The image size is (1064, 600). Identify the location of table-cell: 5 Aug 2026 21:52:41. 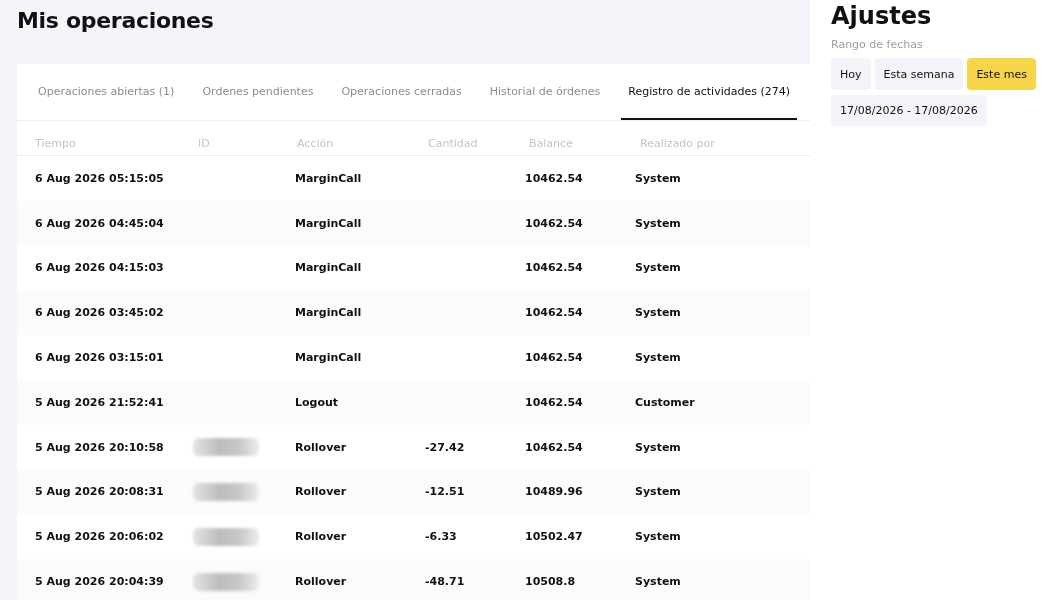
(99, 402).